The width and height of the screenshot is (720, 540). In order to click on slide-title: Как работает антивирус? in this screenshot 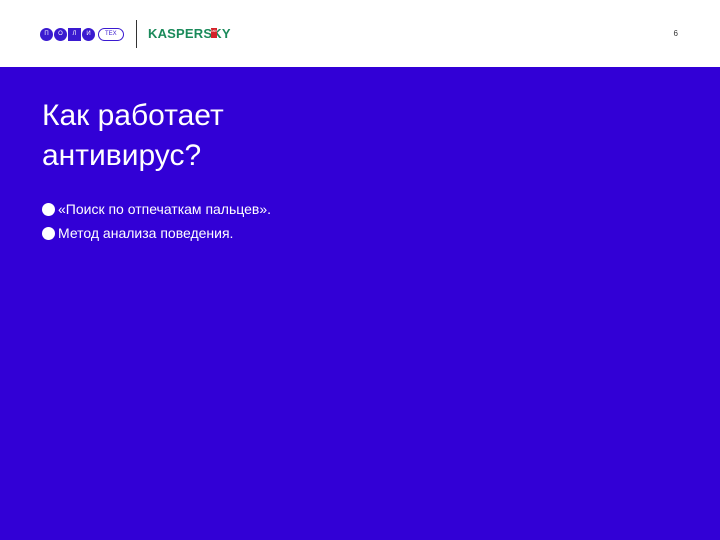, I will do `click(242, 136)`.